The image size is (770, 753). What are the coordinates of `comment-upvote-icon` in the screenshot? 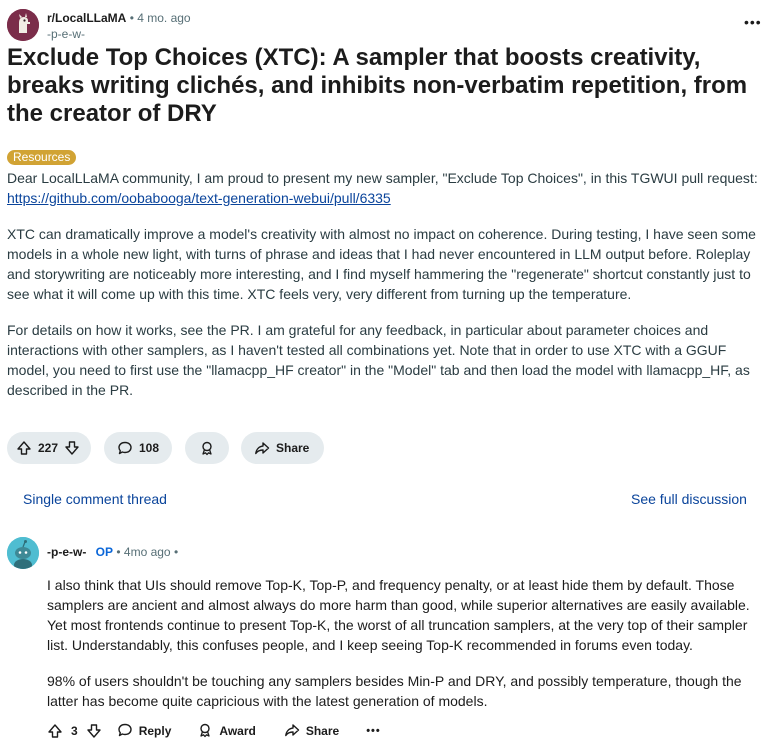 It's located at (55, 731).